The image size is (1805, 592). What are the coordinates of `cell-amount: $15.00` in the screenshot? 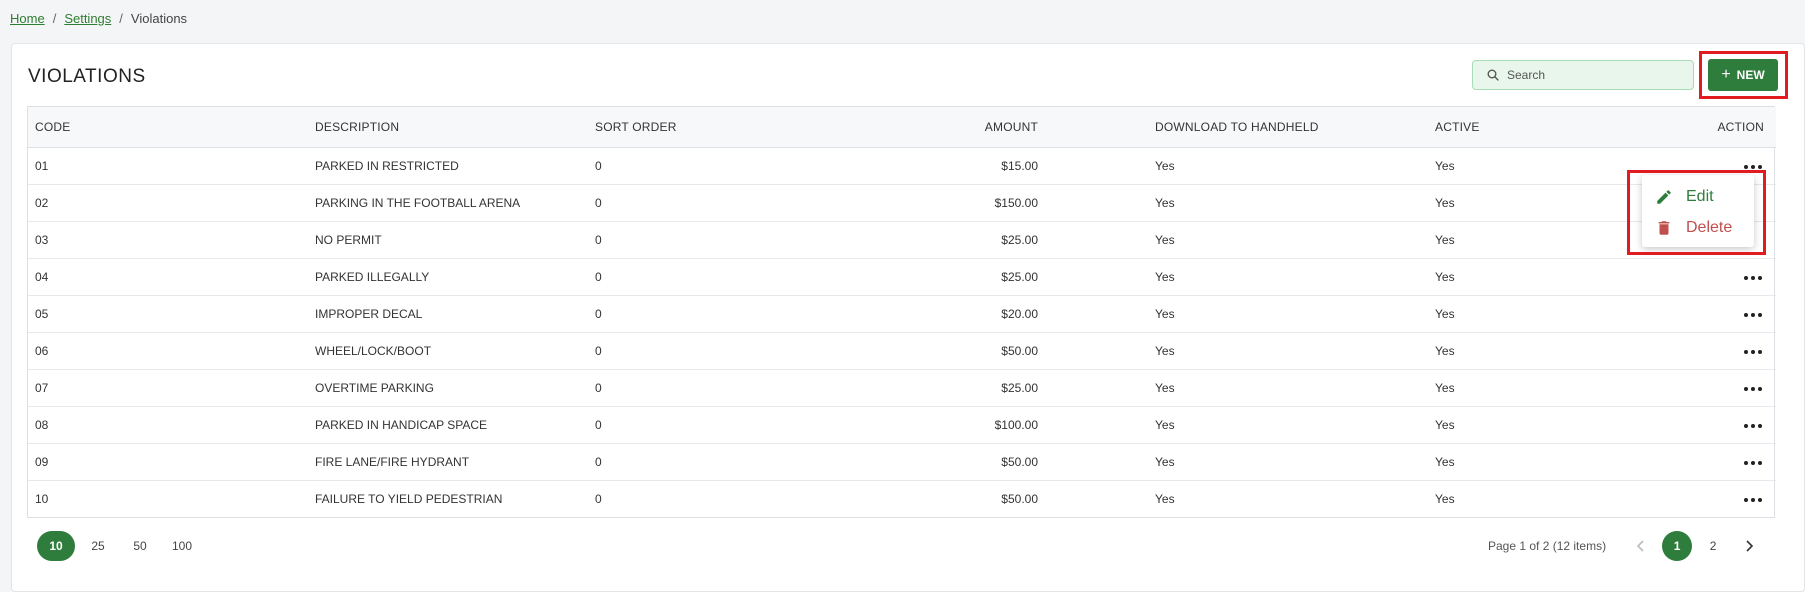 It's located at (1019, 165).